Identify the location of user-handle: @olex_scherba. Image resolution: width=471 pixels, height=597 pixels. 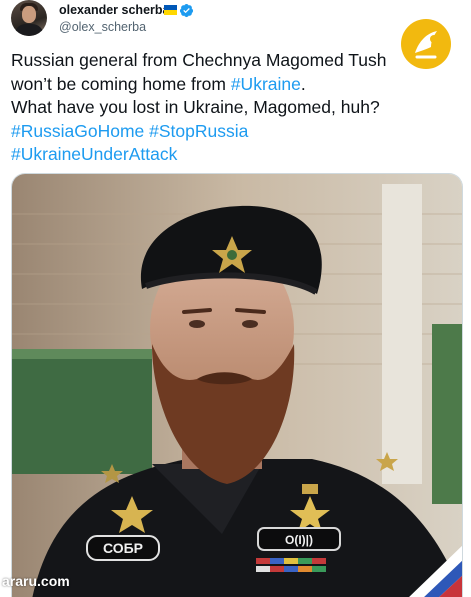
(102, 27).